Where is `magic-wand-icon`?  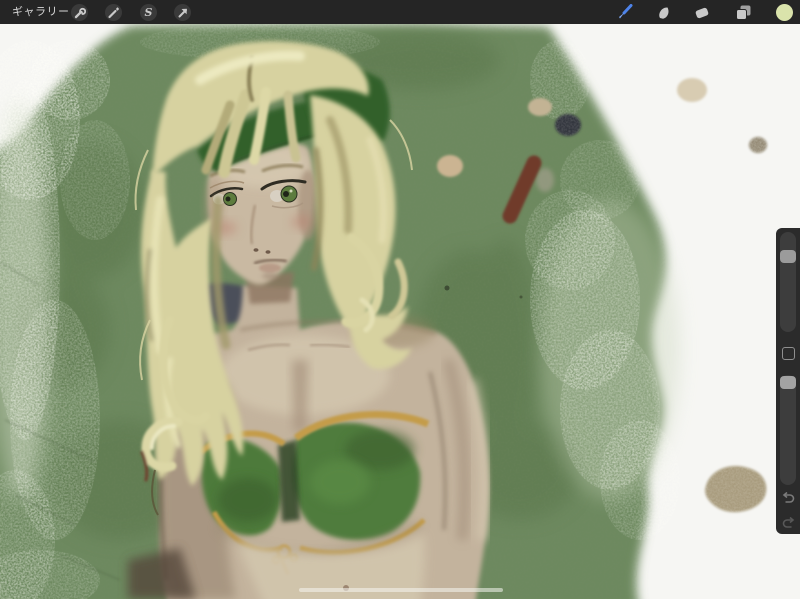 magic-wand-icon is located at coordinates (113, 12).